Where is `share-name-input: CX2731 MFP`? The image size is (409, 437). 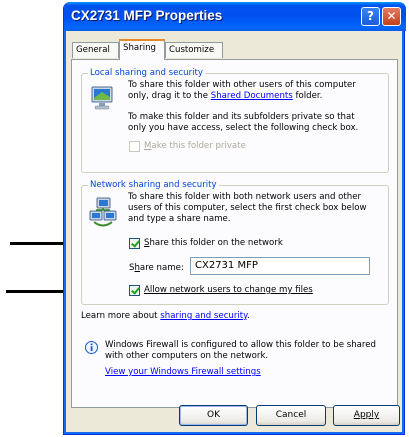
share-name-input: CX2731 MFP is located at coordinates (280, 266).